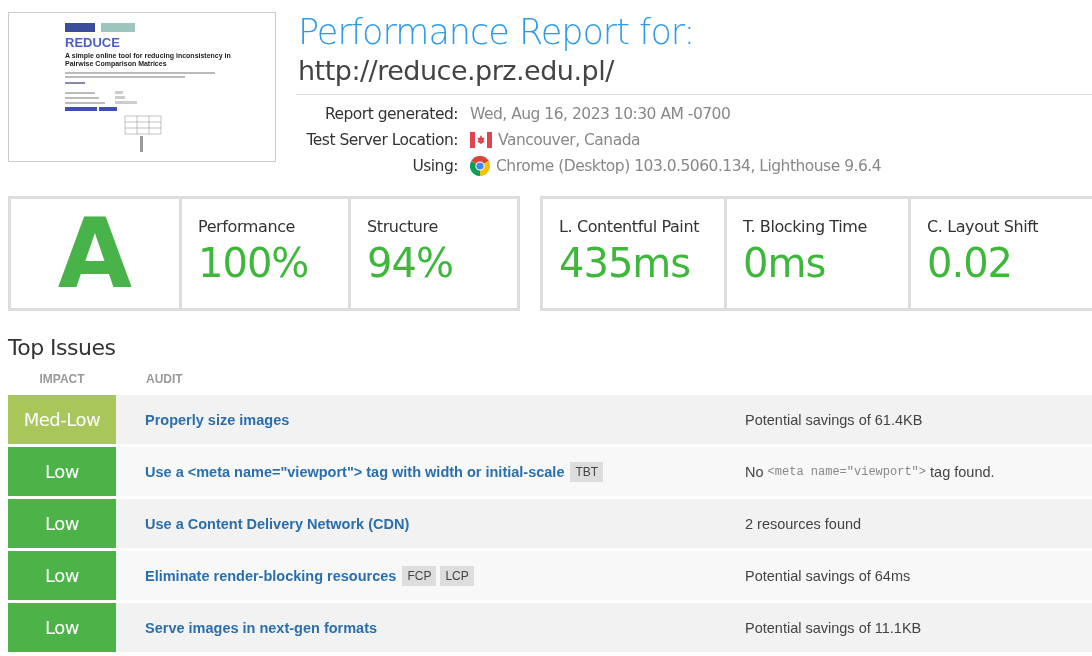  Describe the element at coordinates (390, 114) in the screenshot. I see `info-label: Report generated:` at that location.